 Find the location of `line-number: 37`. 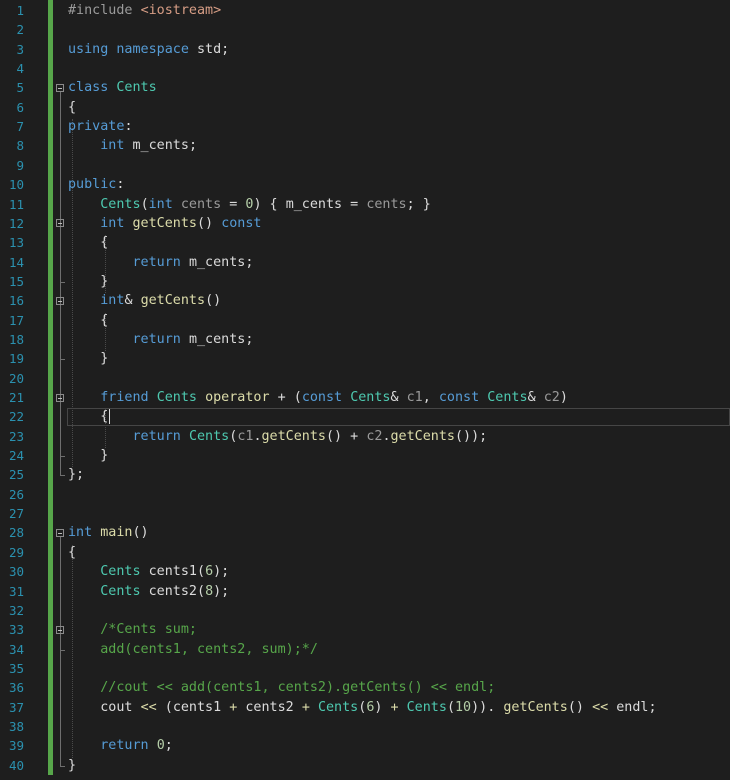

line-number: 37 is located at coordinates (16, 707).